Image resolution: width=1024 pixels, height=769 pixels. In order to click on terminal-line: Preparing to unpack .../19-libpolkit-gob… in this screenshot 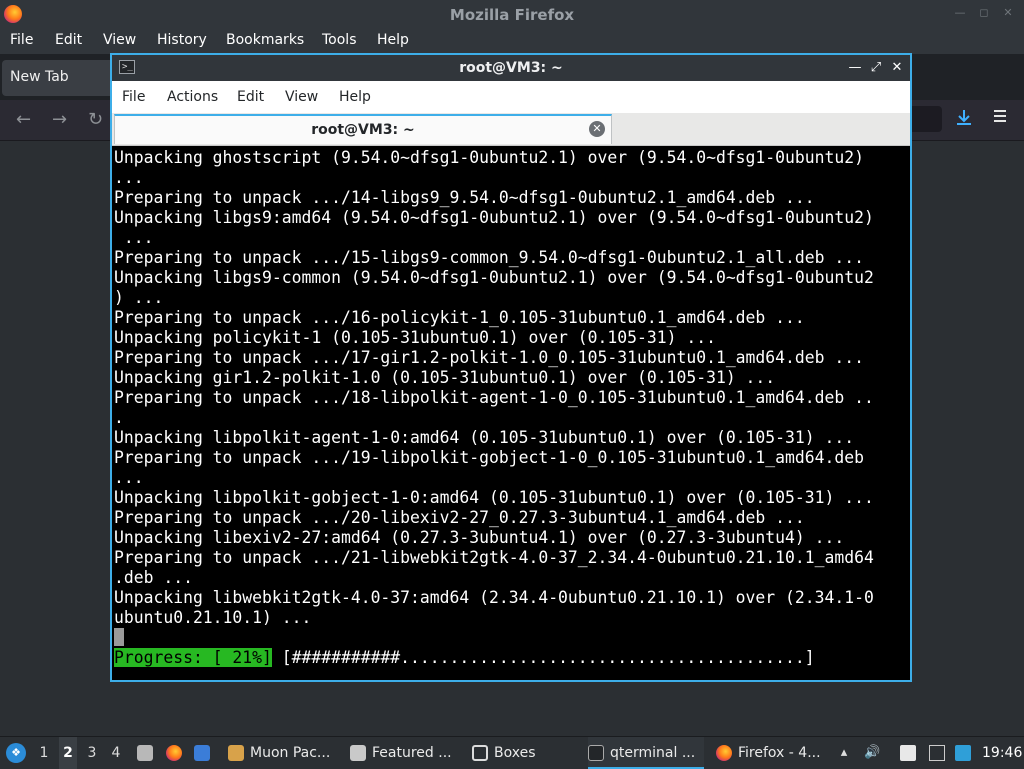, I will do `click(489, 457)`.